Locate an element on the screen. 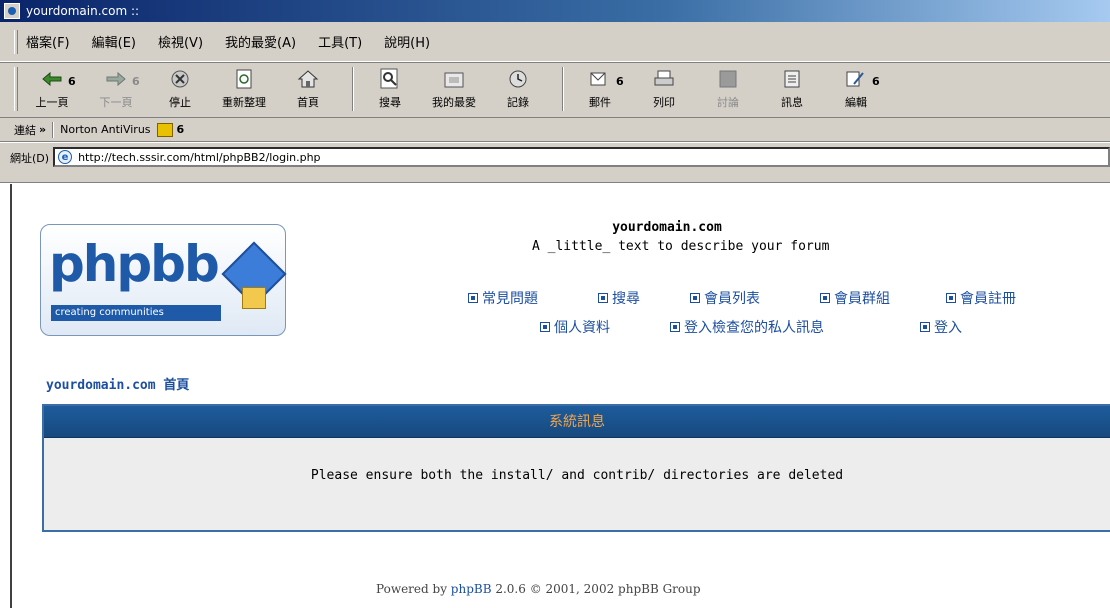 The height and width of the screenshot is (608, 1110). nav-login: 登入 is located at coordinates (941, 327).